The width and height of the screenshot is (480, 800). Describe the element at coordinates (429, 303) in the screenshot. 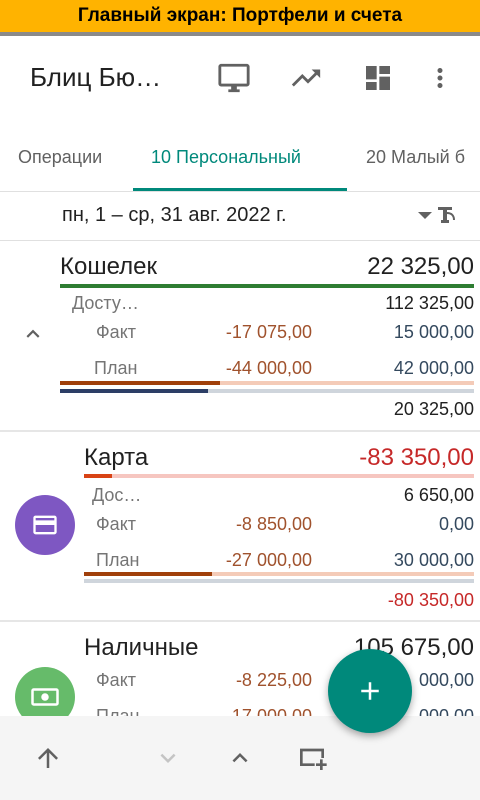

I see `available-value: 112 325,00` at that location.